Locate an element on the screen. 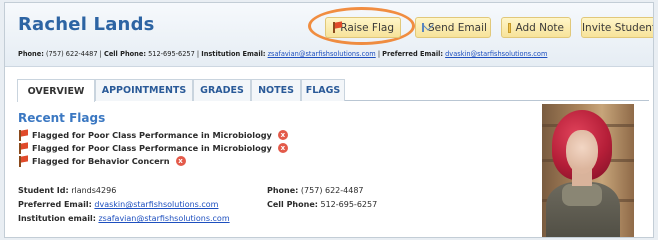 This screenshot has height=240, width=658. flag-item: Flagged for Behavior Concern x is located at coordinates (102, 160).